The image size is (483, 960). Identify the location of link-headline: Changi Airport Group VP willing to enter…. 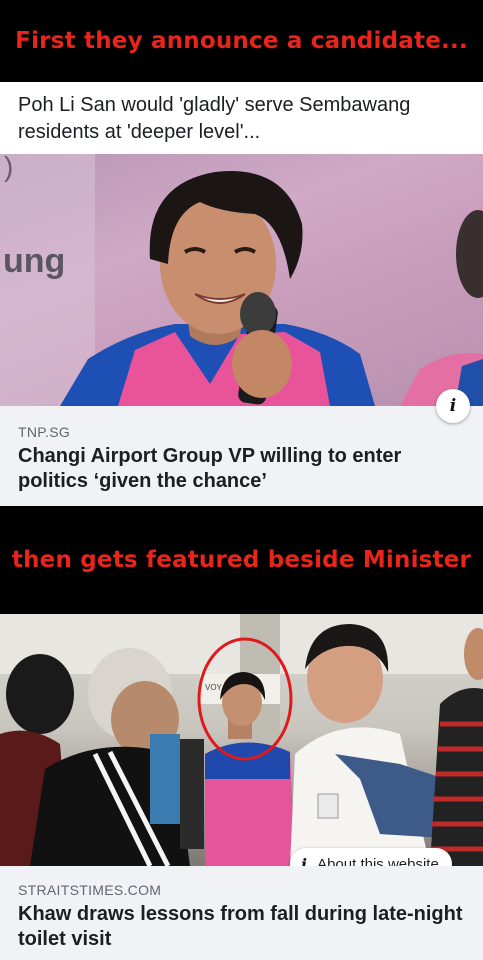
(210, 468).